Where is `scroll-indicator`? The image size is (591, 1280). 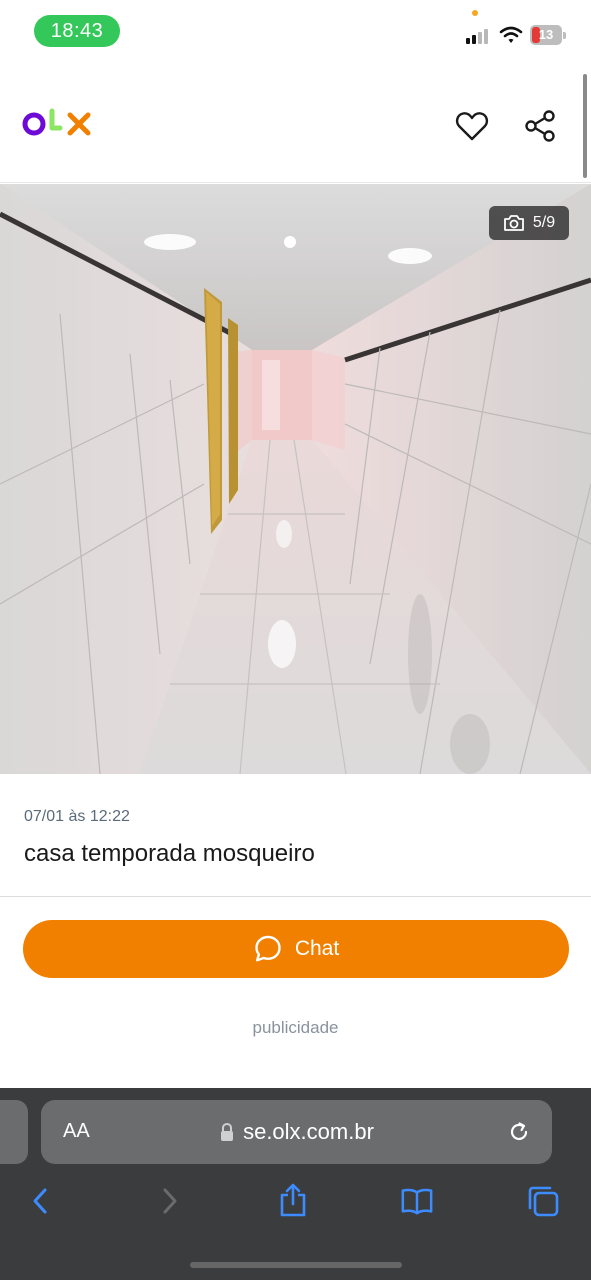 scroll-indicator is located at coordinates (585, 126).